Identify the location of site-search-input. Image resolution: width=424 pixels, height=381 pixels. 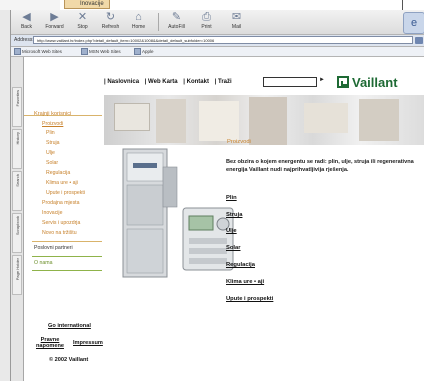
(290, 82).